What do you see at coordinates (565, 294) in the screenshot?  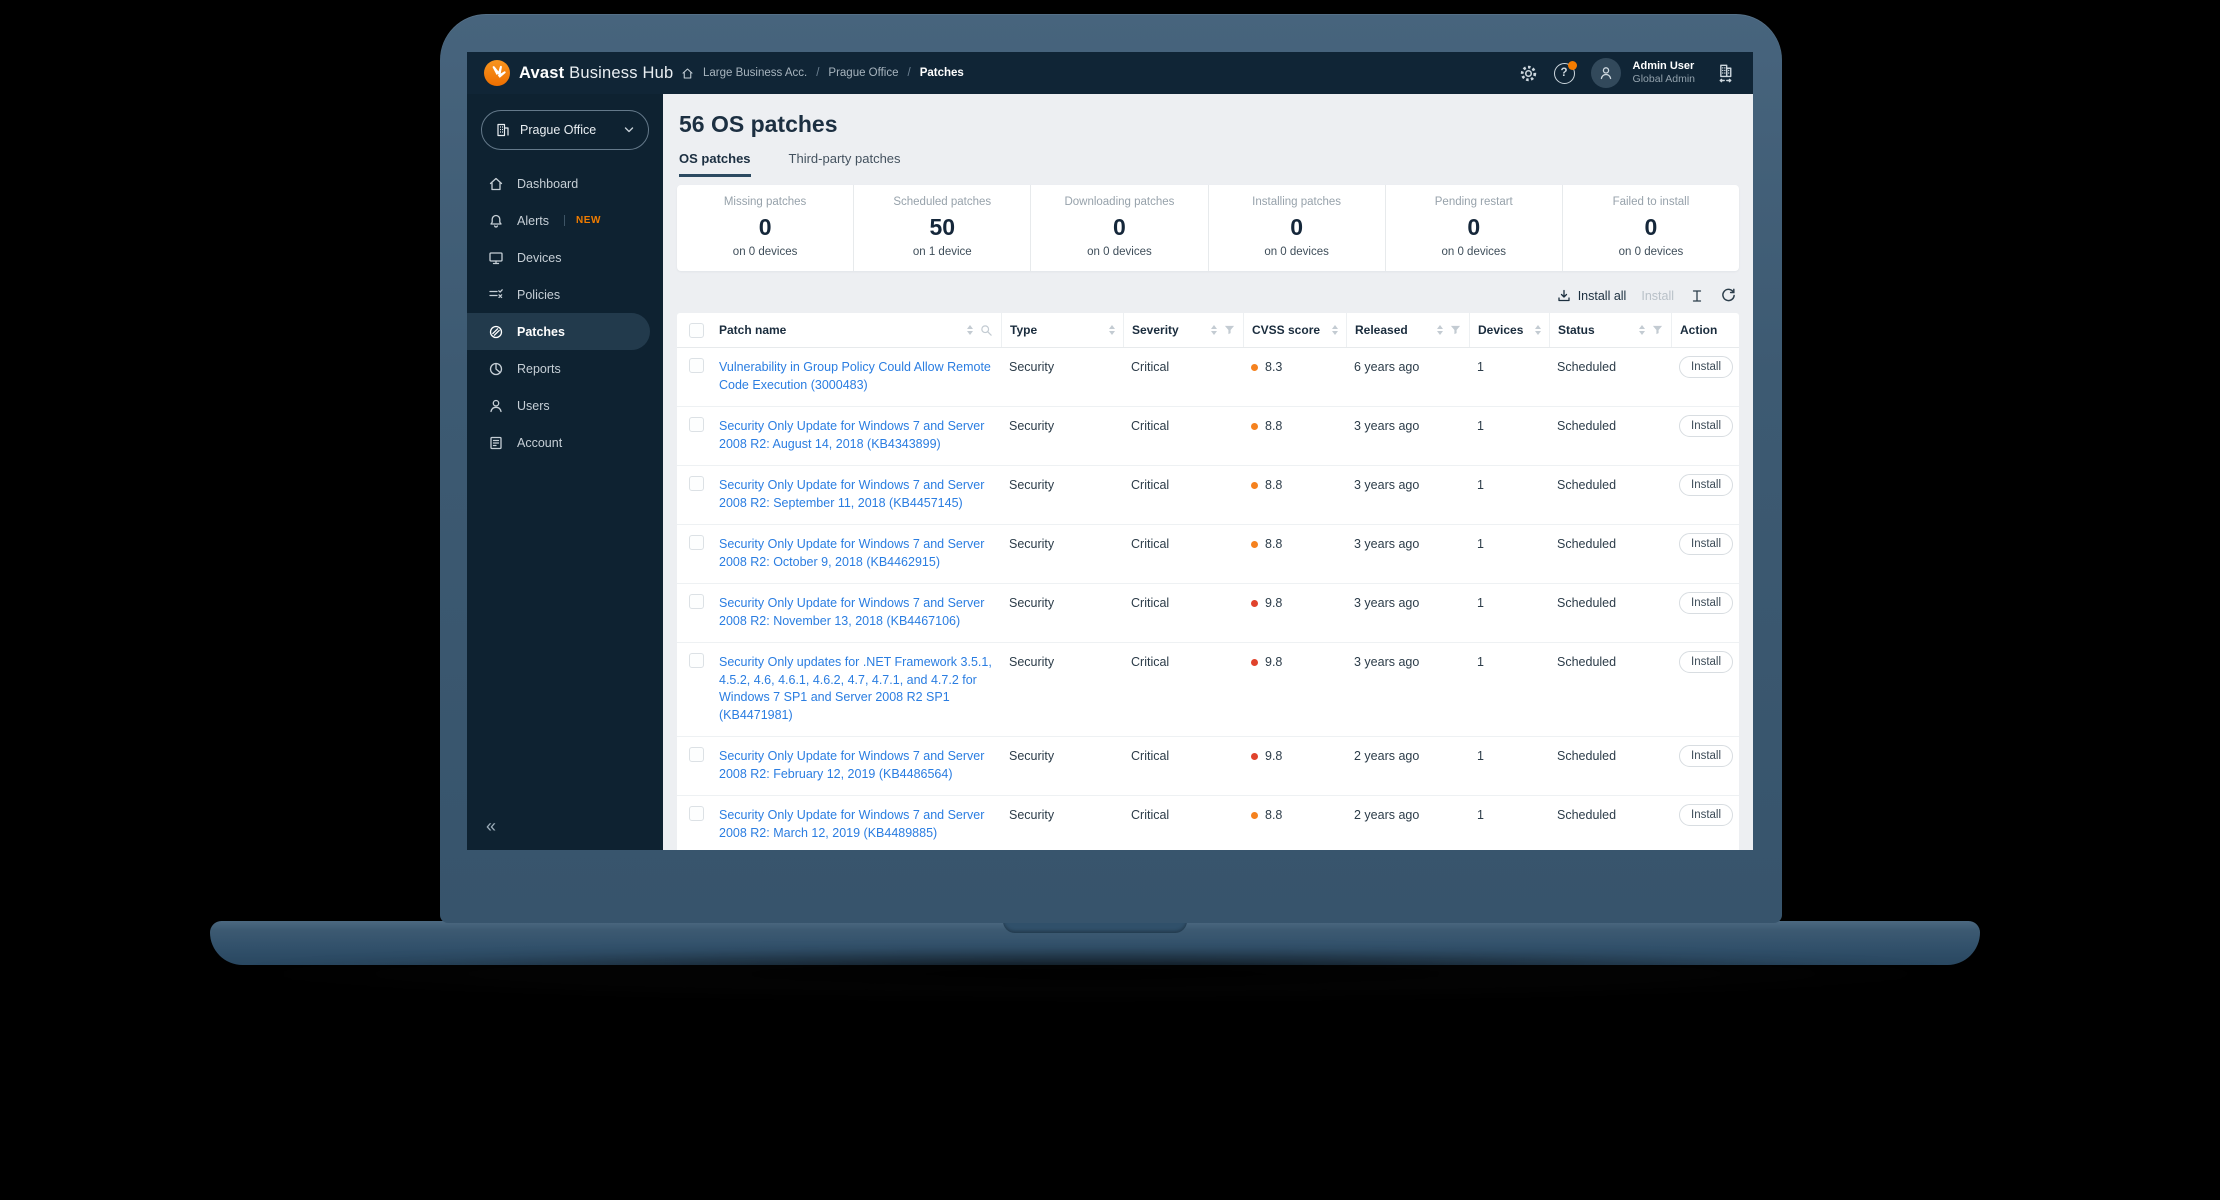 I see `sidebar-item-policies: Policies` at bounding box center [565, 294].